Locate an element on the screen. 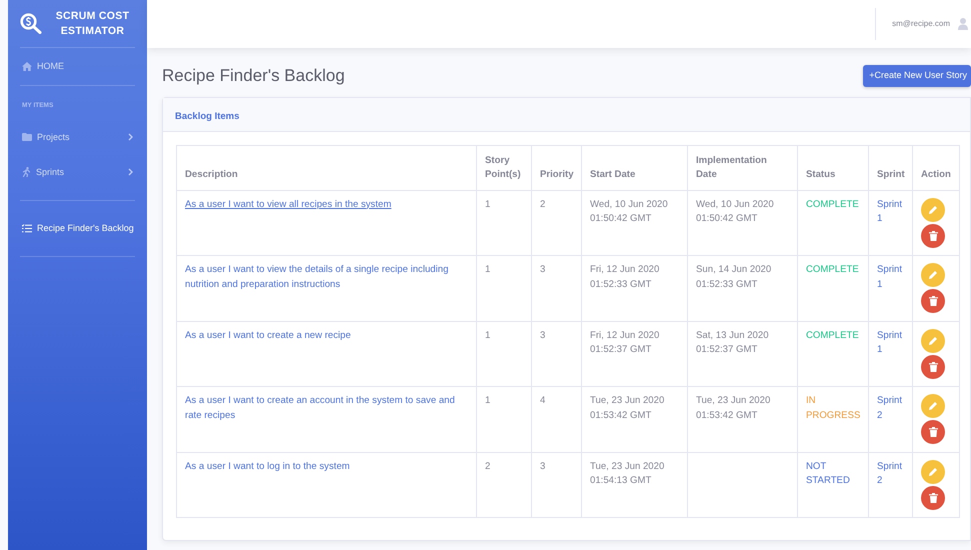 The height and width of the screenshot is (550, 971). column-header: Description is located at coordinates (326, 167).